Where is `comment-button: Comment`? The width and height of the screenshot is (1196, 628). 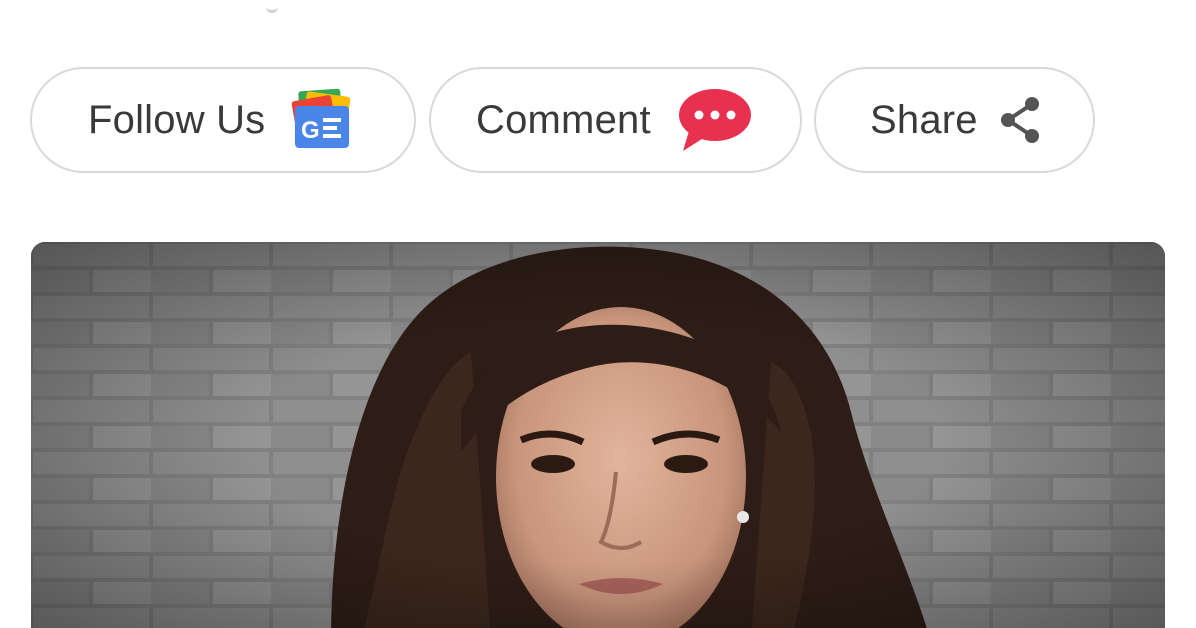
comment-button: Comment is located at coordinates (615, 120).